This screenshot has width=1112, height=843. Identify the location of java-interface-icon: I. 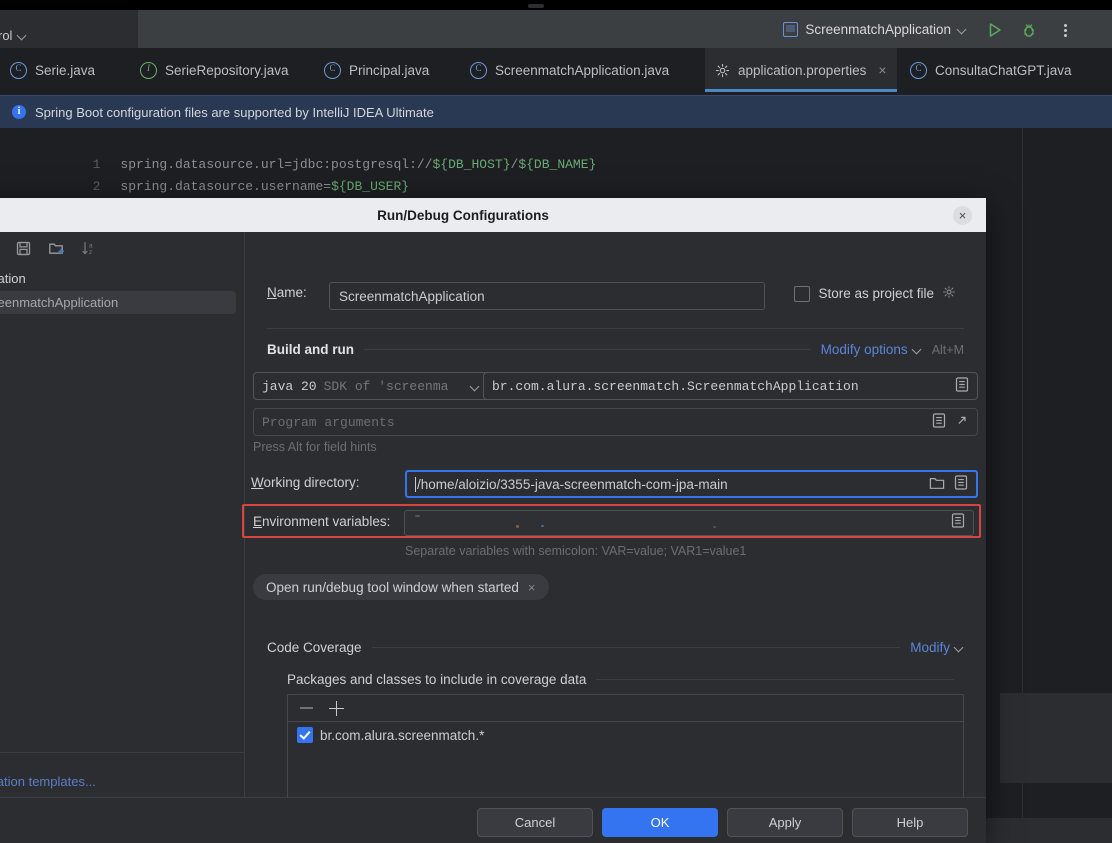
(148, 70).